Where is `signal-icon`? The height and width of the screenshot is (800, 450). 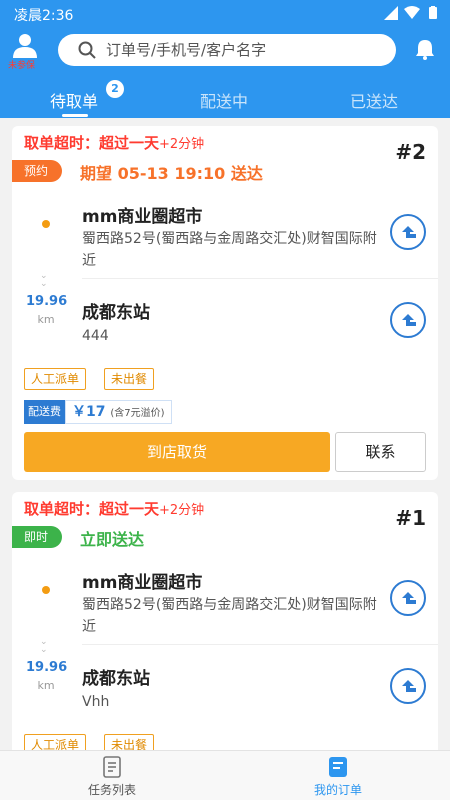
signal-icon is located at coordinates (391, 13).